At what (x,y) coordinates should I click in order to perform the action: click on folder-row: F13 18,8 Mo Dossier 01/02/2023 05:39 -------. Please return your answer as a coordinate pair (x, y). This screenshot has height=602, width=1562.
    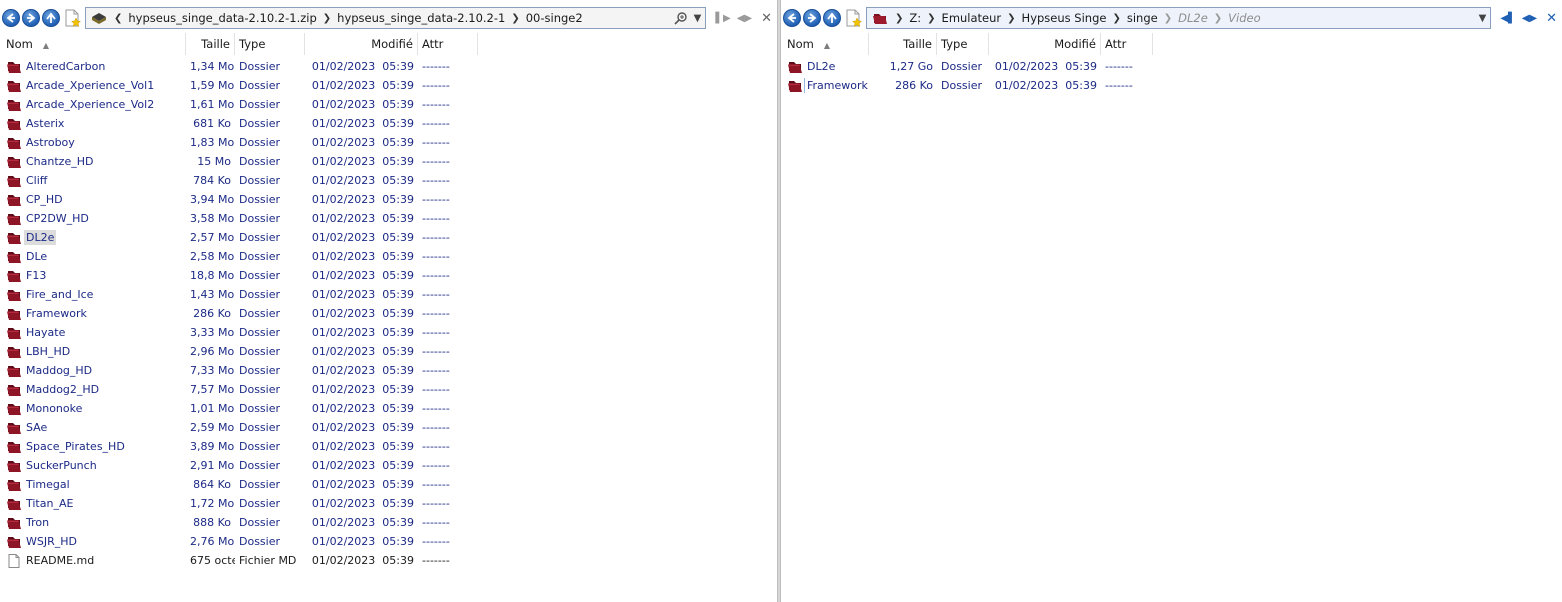
    Looking at the image, I should click on (388, 275).